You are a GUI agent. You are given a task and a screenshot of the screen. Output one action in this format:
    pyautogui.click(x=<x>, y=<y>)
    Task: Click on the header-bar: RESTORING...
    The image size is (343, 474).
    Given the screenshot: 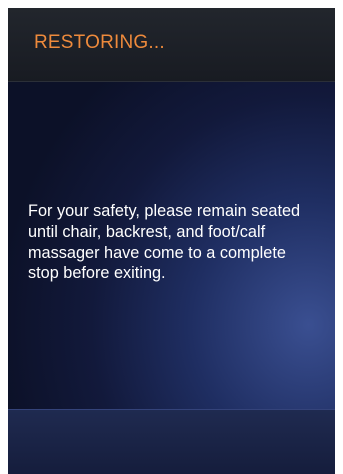 What is the action you would take?
    pyautogui.click(x=171, y=45)
    